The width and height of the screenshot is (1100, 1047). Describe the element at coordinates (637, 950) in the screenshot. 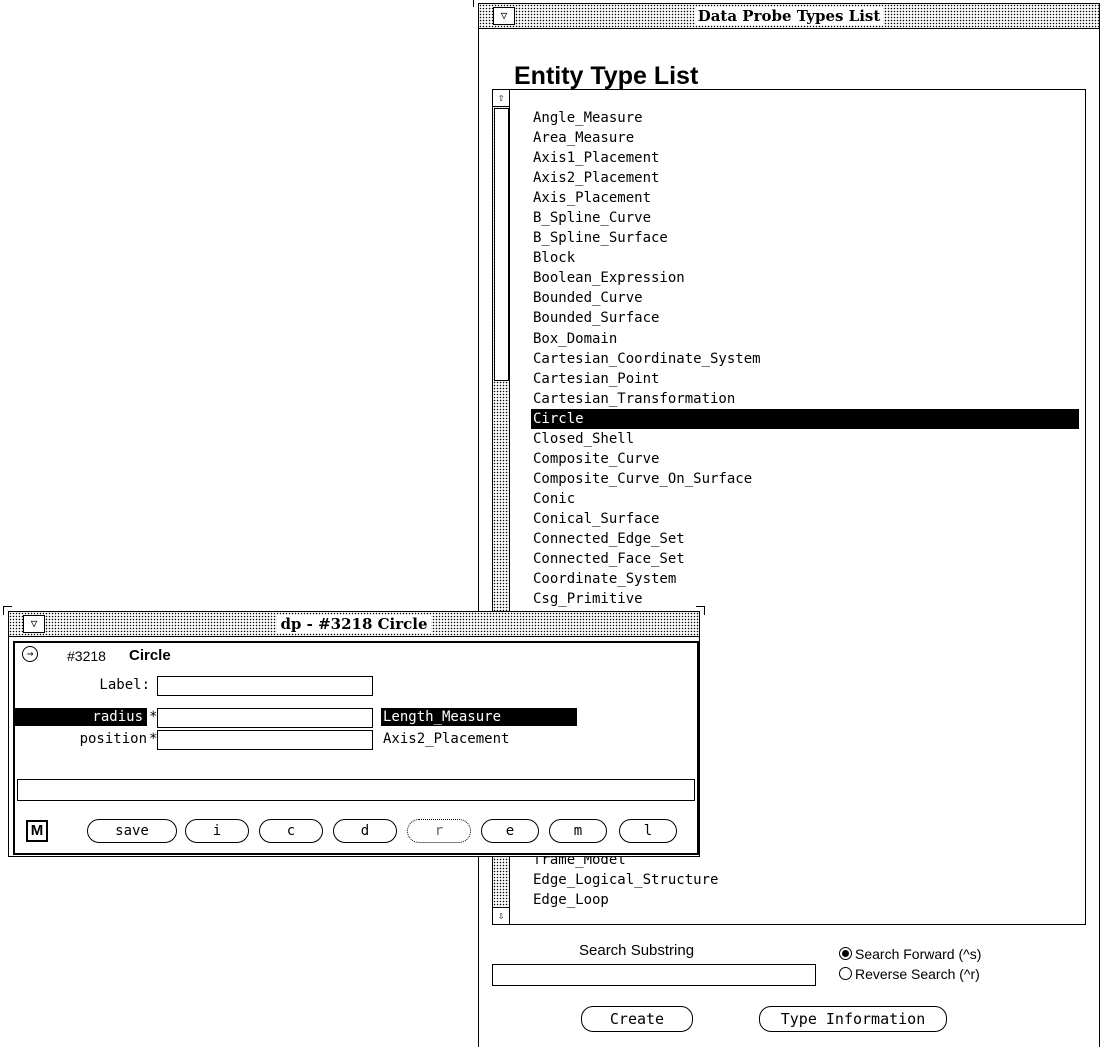

I see `search-label: Search Substring` at that location.